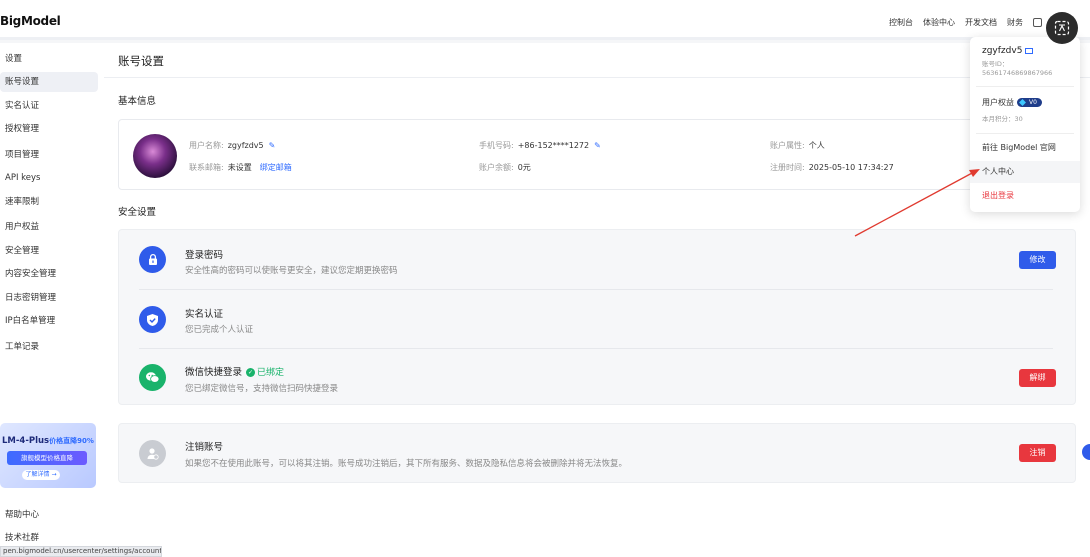 The image size is (1090, 557). Describe the element at coordinates (917, 203) in the screenshot. I see `annotation-arrow` at that location.